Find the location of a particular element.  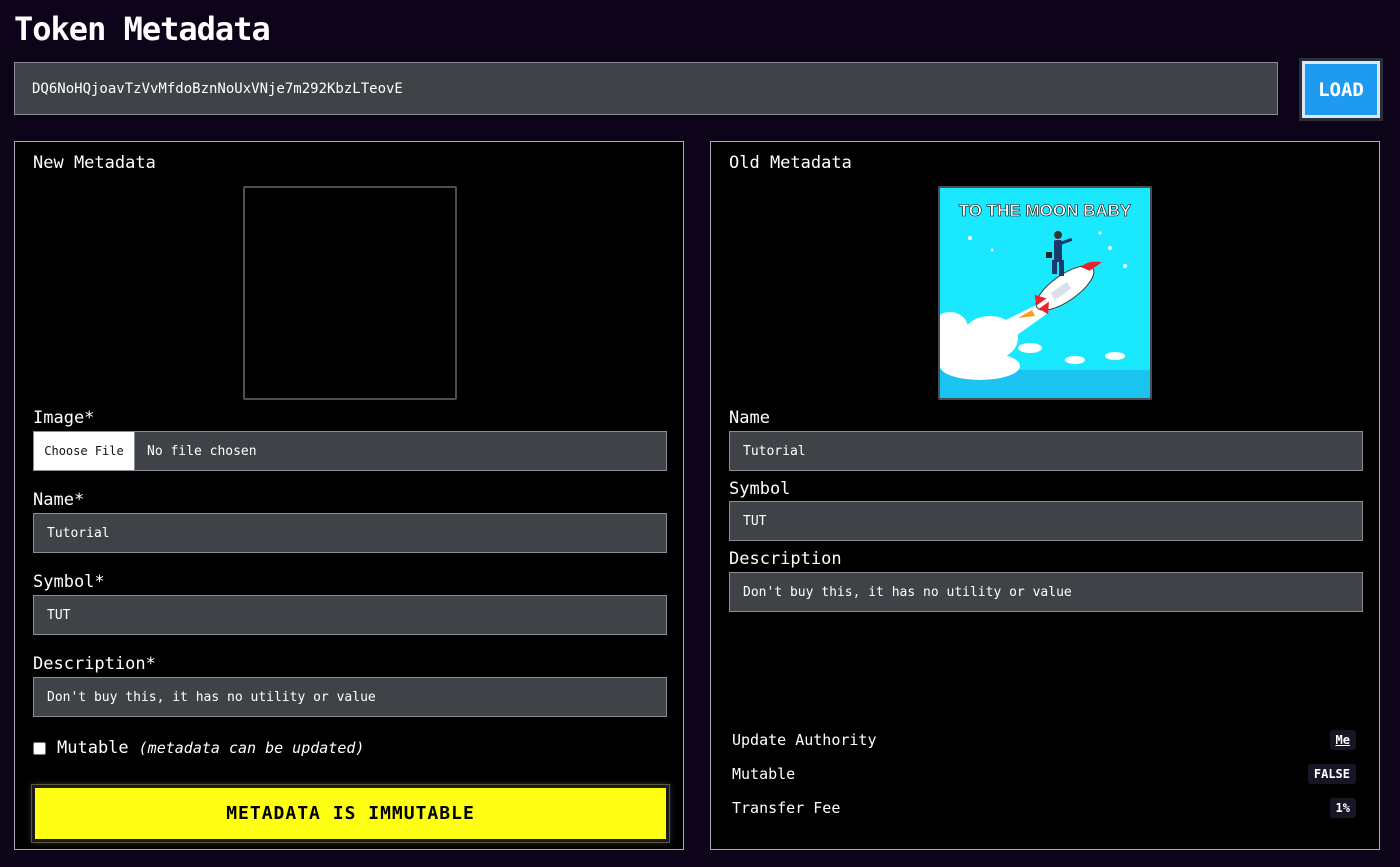

mint-address-input is located at coordinates (646, 88).